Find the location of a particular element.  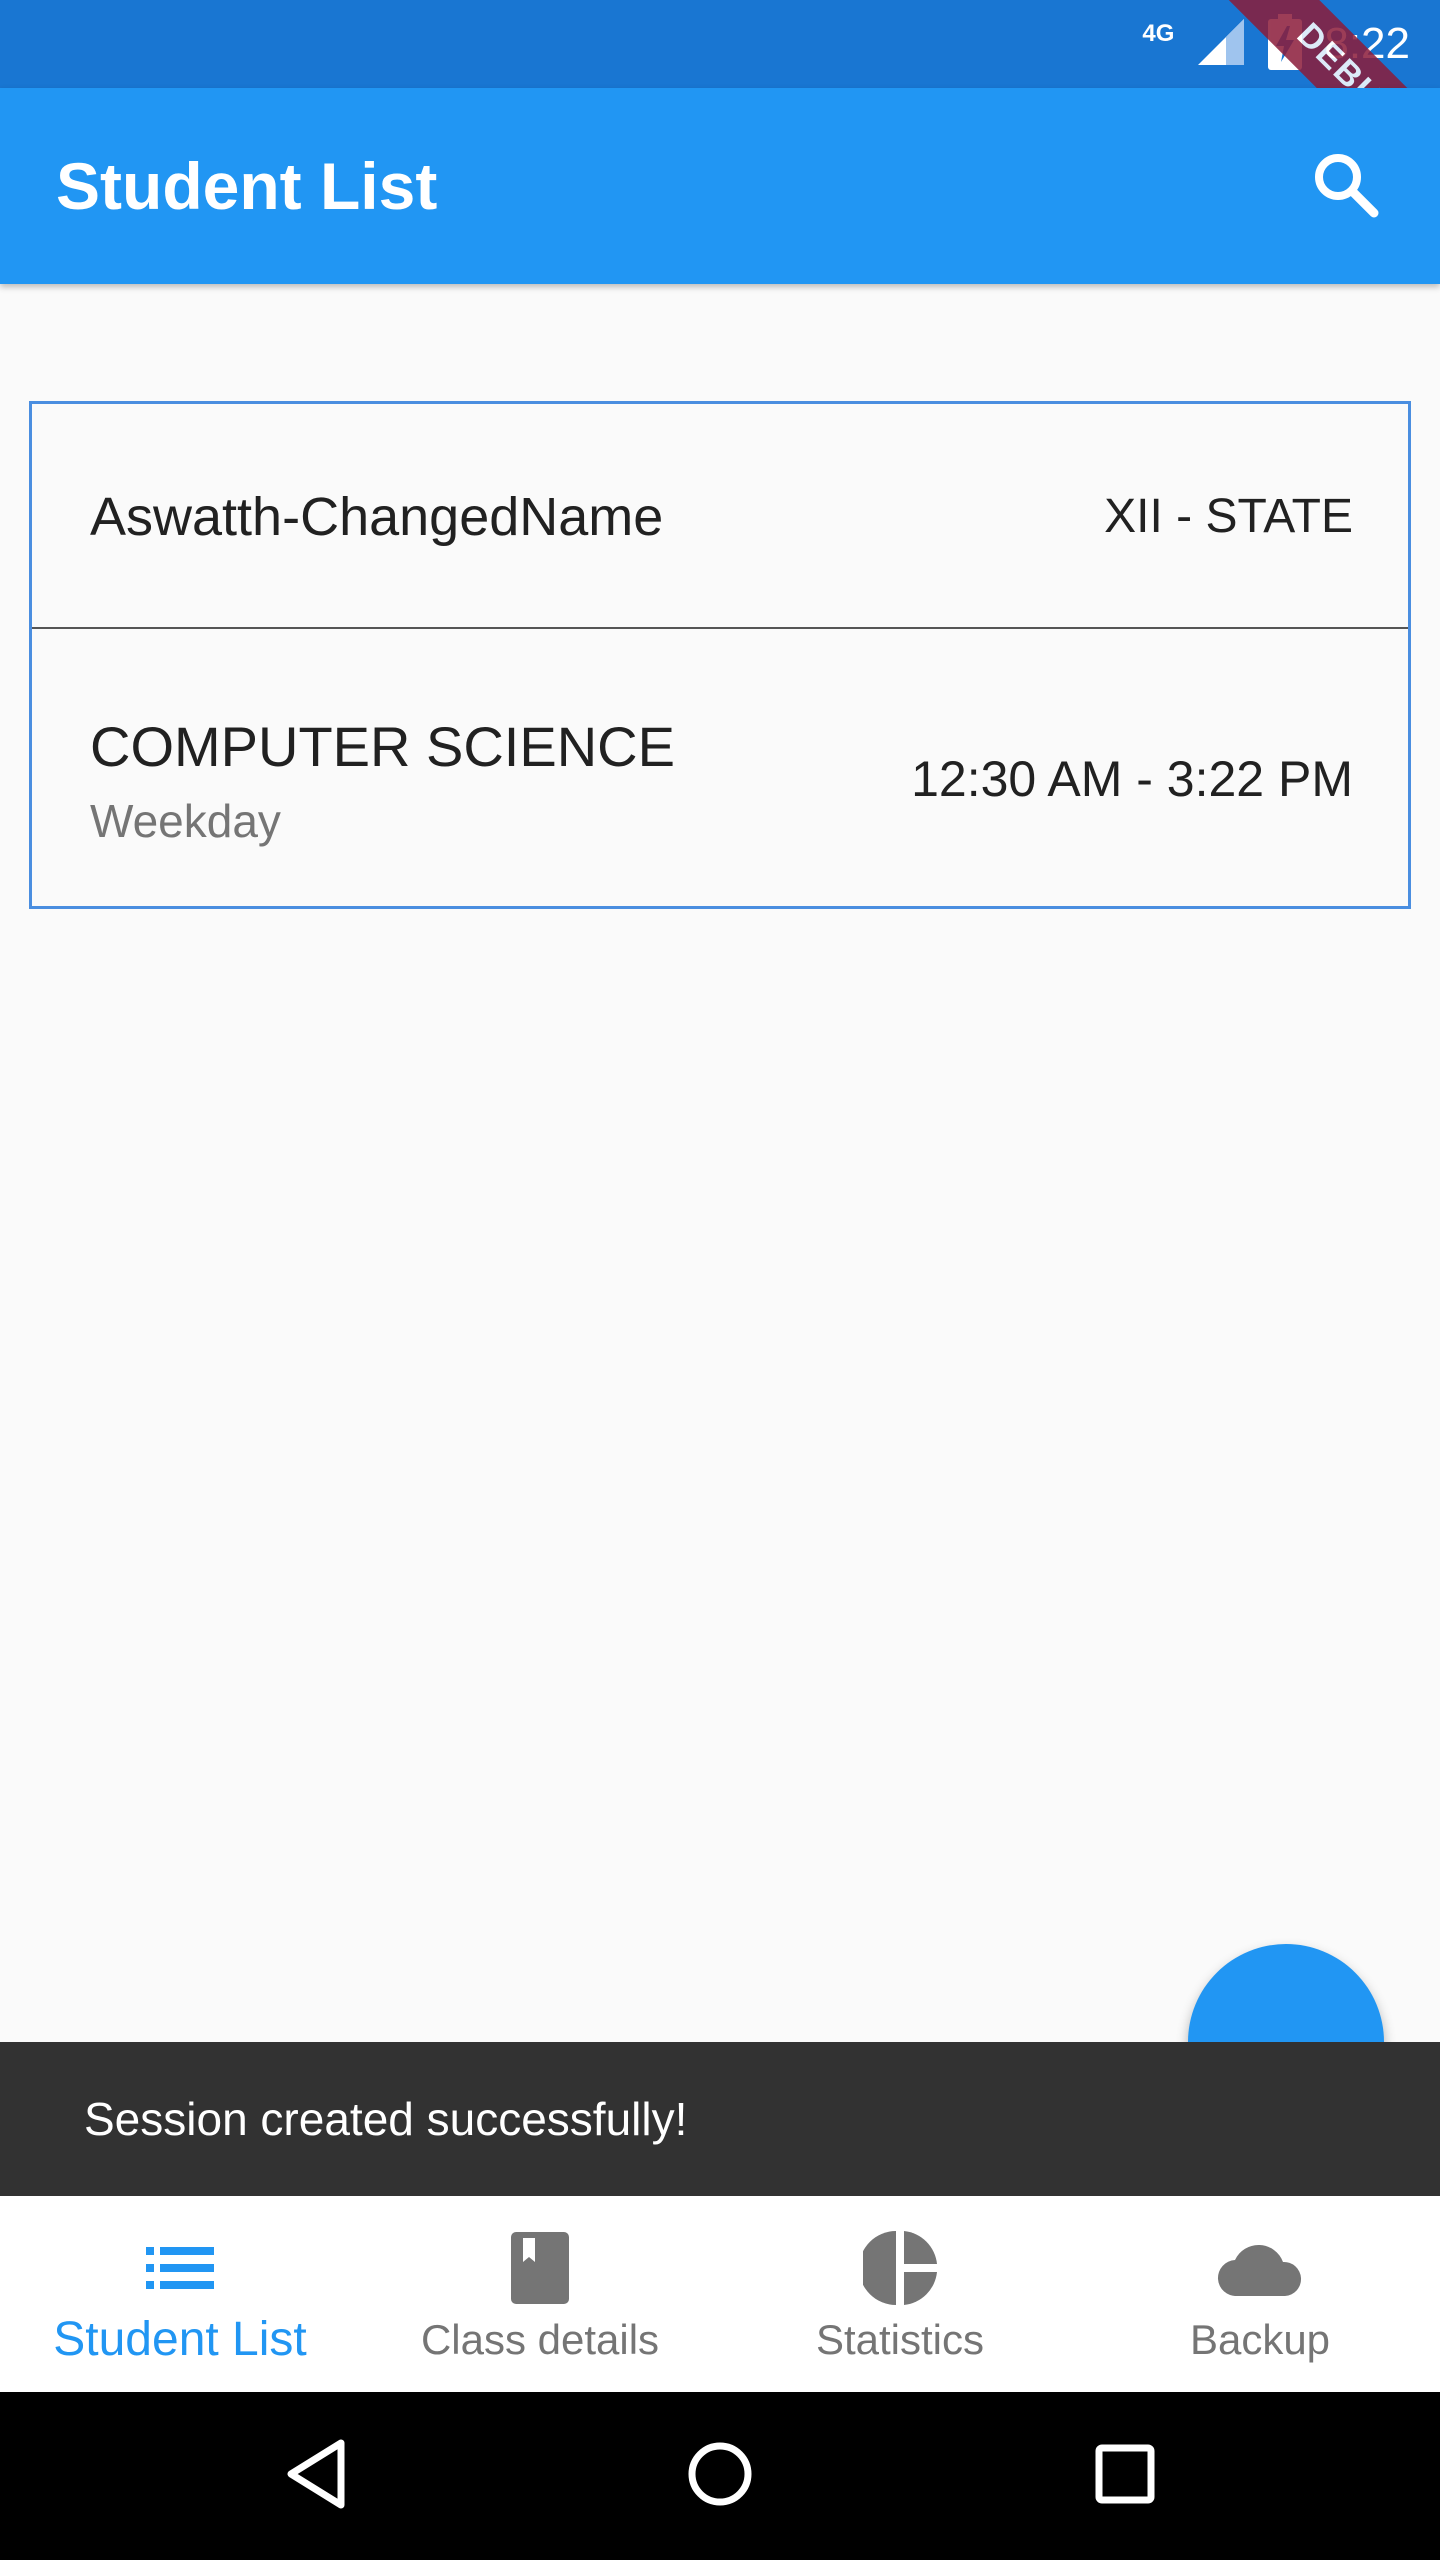

nav-item-class-details: Class details is located at coordinates (540, 2294).